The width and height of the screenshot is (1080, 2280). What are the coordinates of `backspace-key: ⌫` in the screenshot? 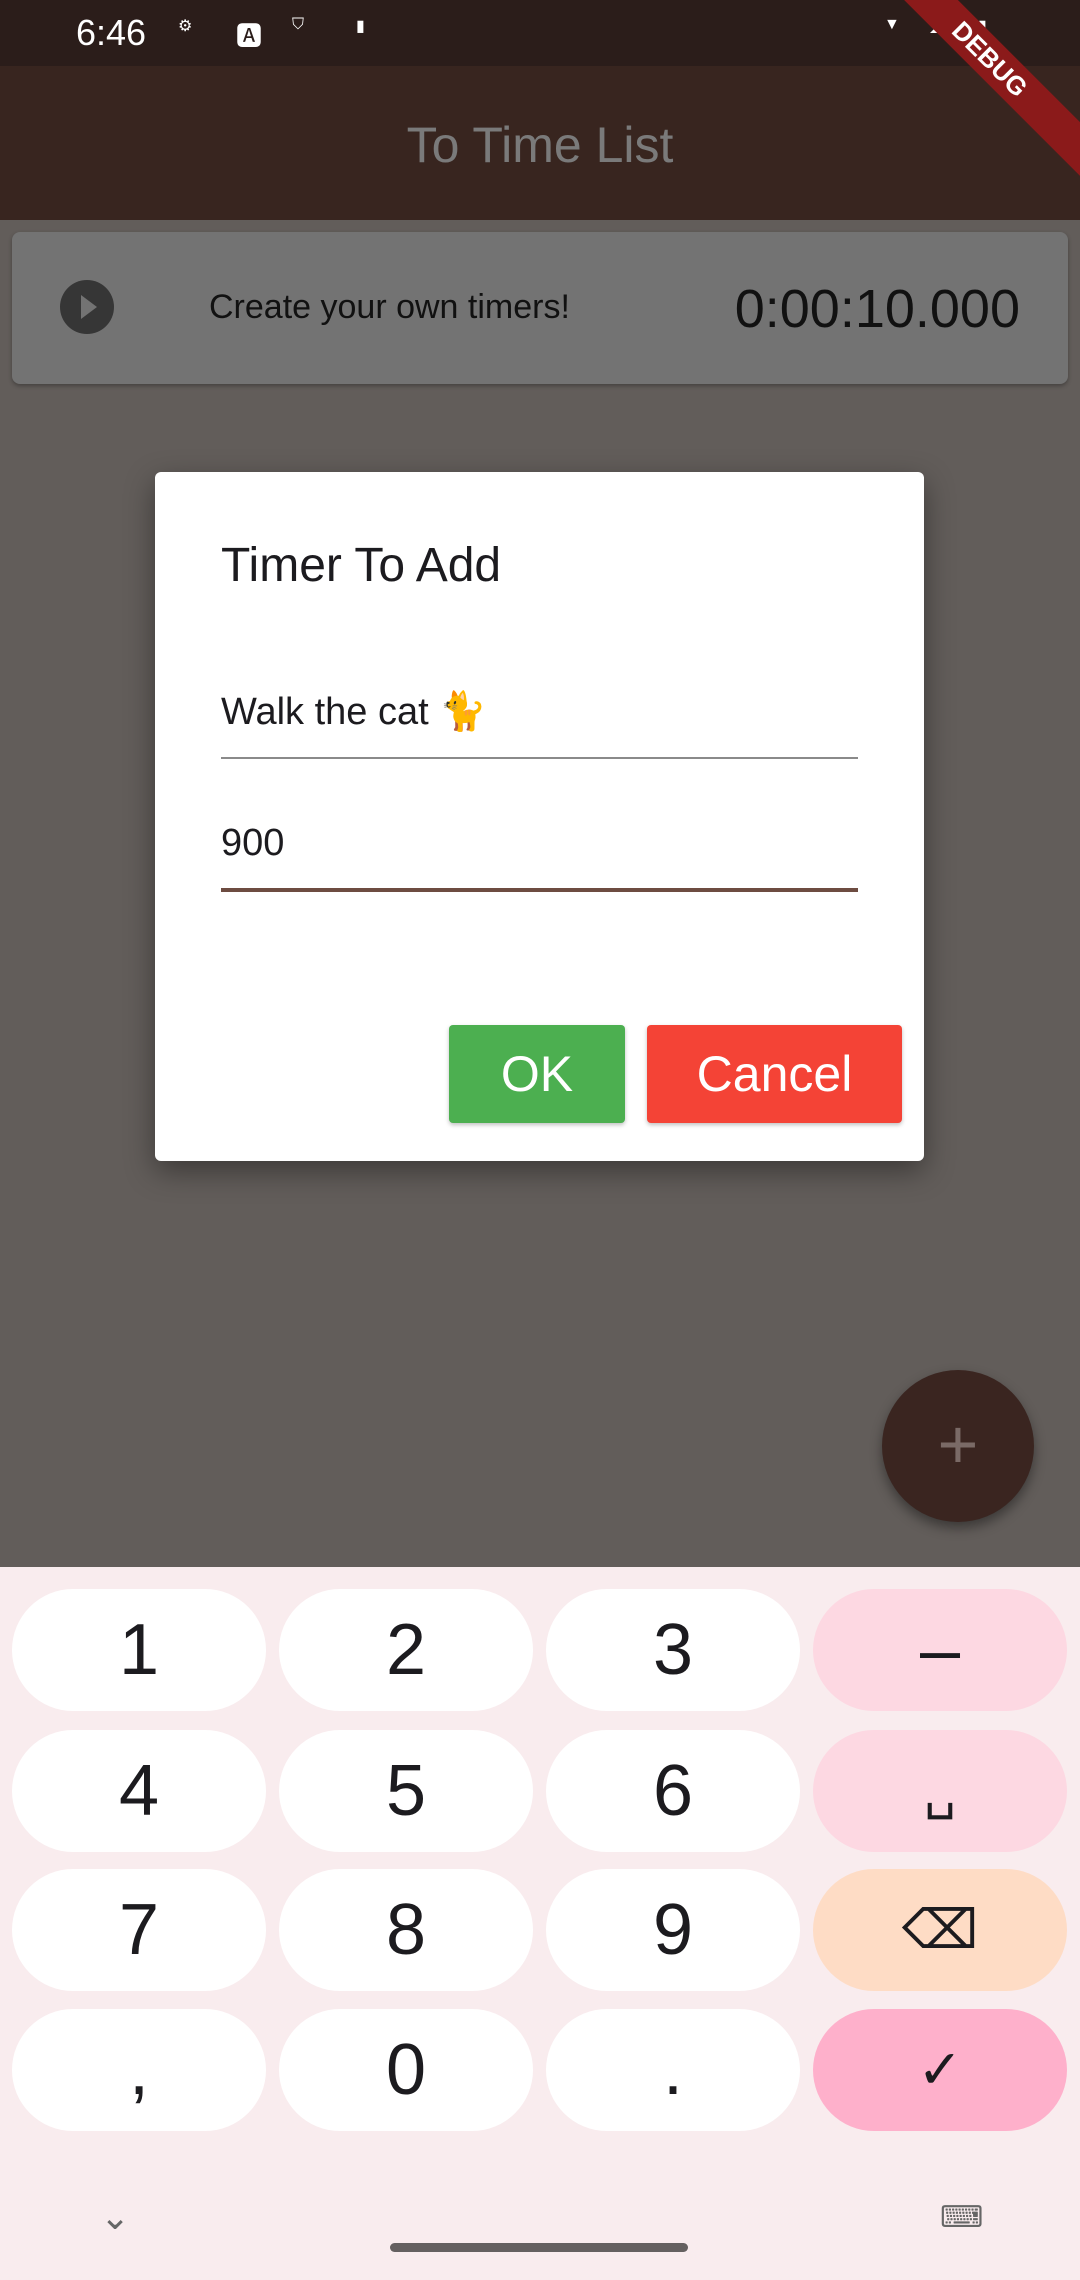 It's located at (940, 1930).